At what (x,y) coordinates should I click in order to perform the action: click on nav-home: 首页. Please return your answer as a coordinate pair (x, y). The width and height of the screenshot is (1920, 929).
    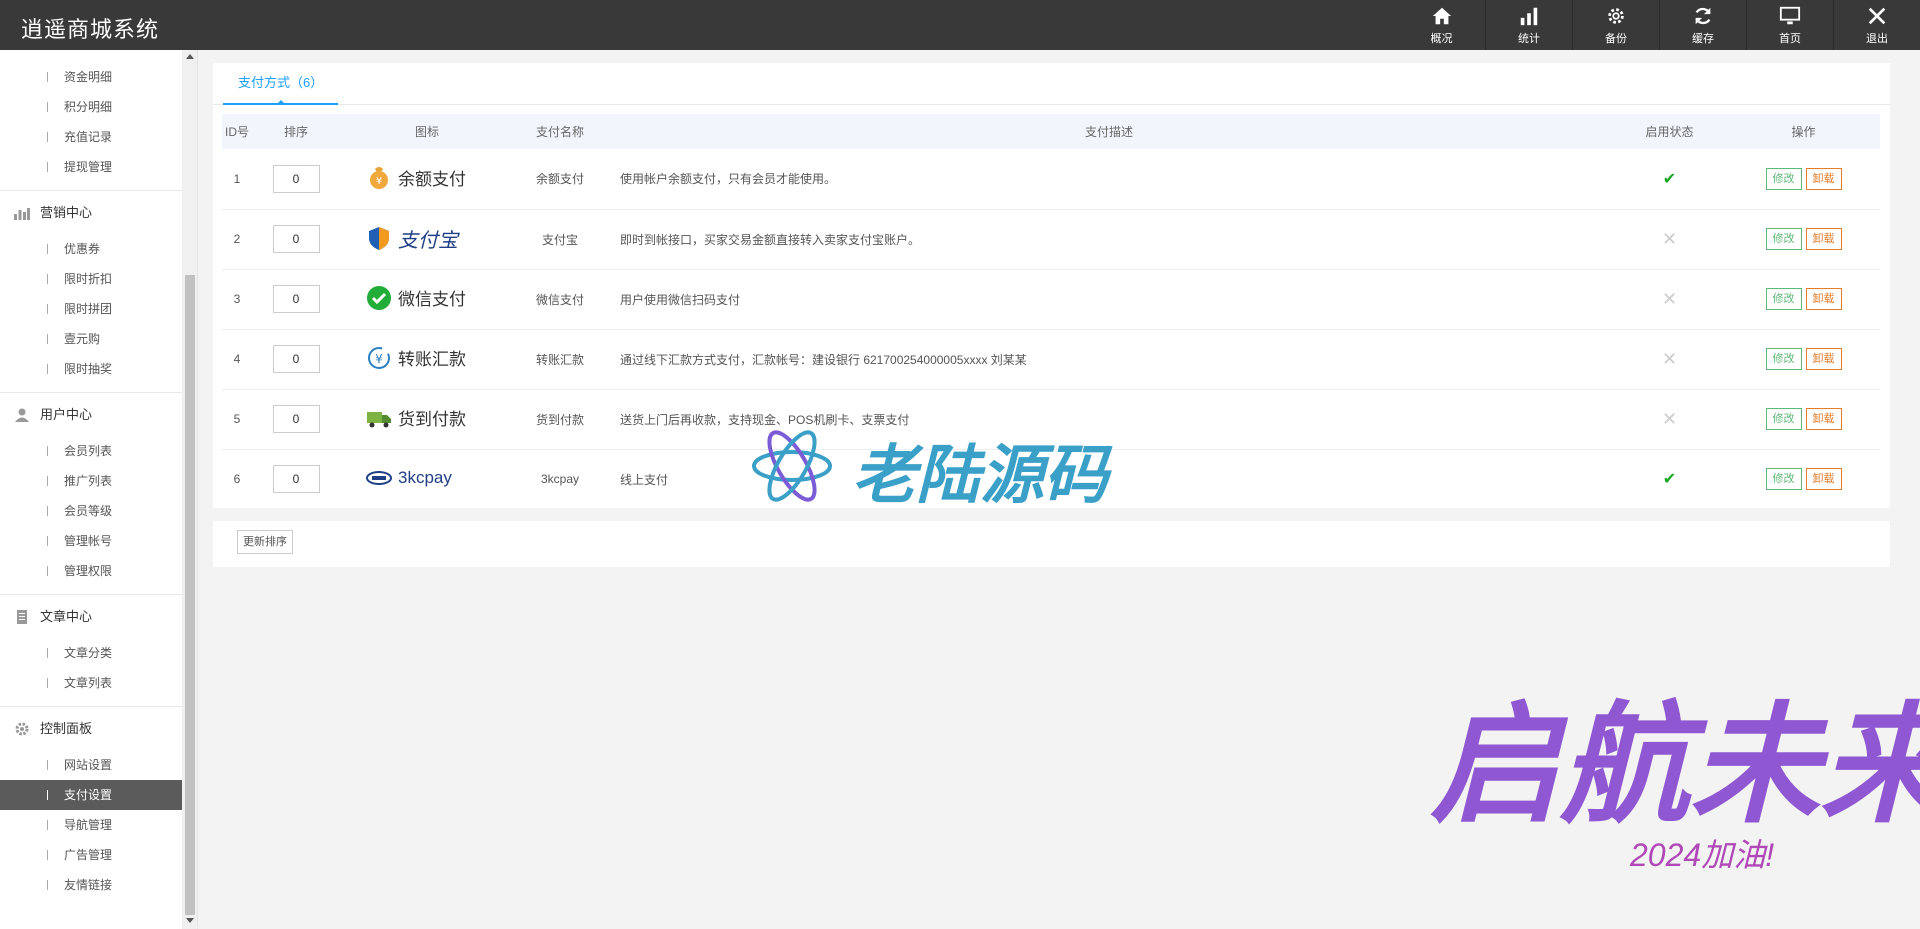
    Looking at the image, I should click on (1789, 25).